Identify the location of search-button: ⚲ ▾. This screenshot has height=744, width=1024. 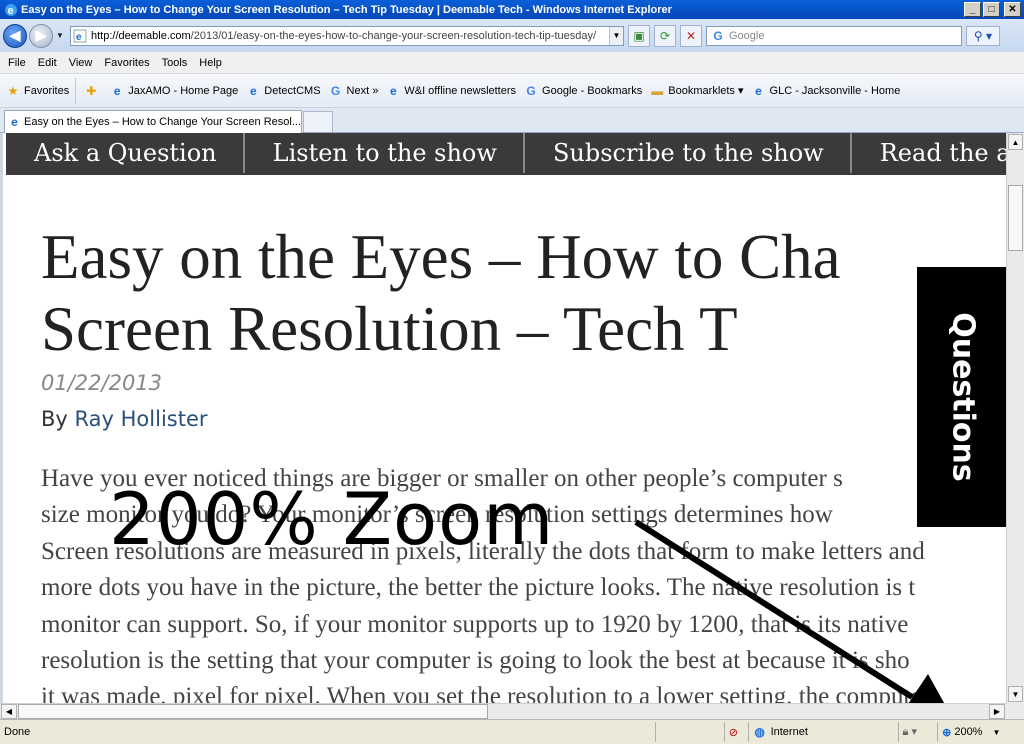
(983, 35).